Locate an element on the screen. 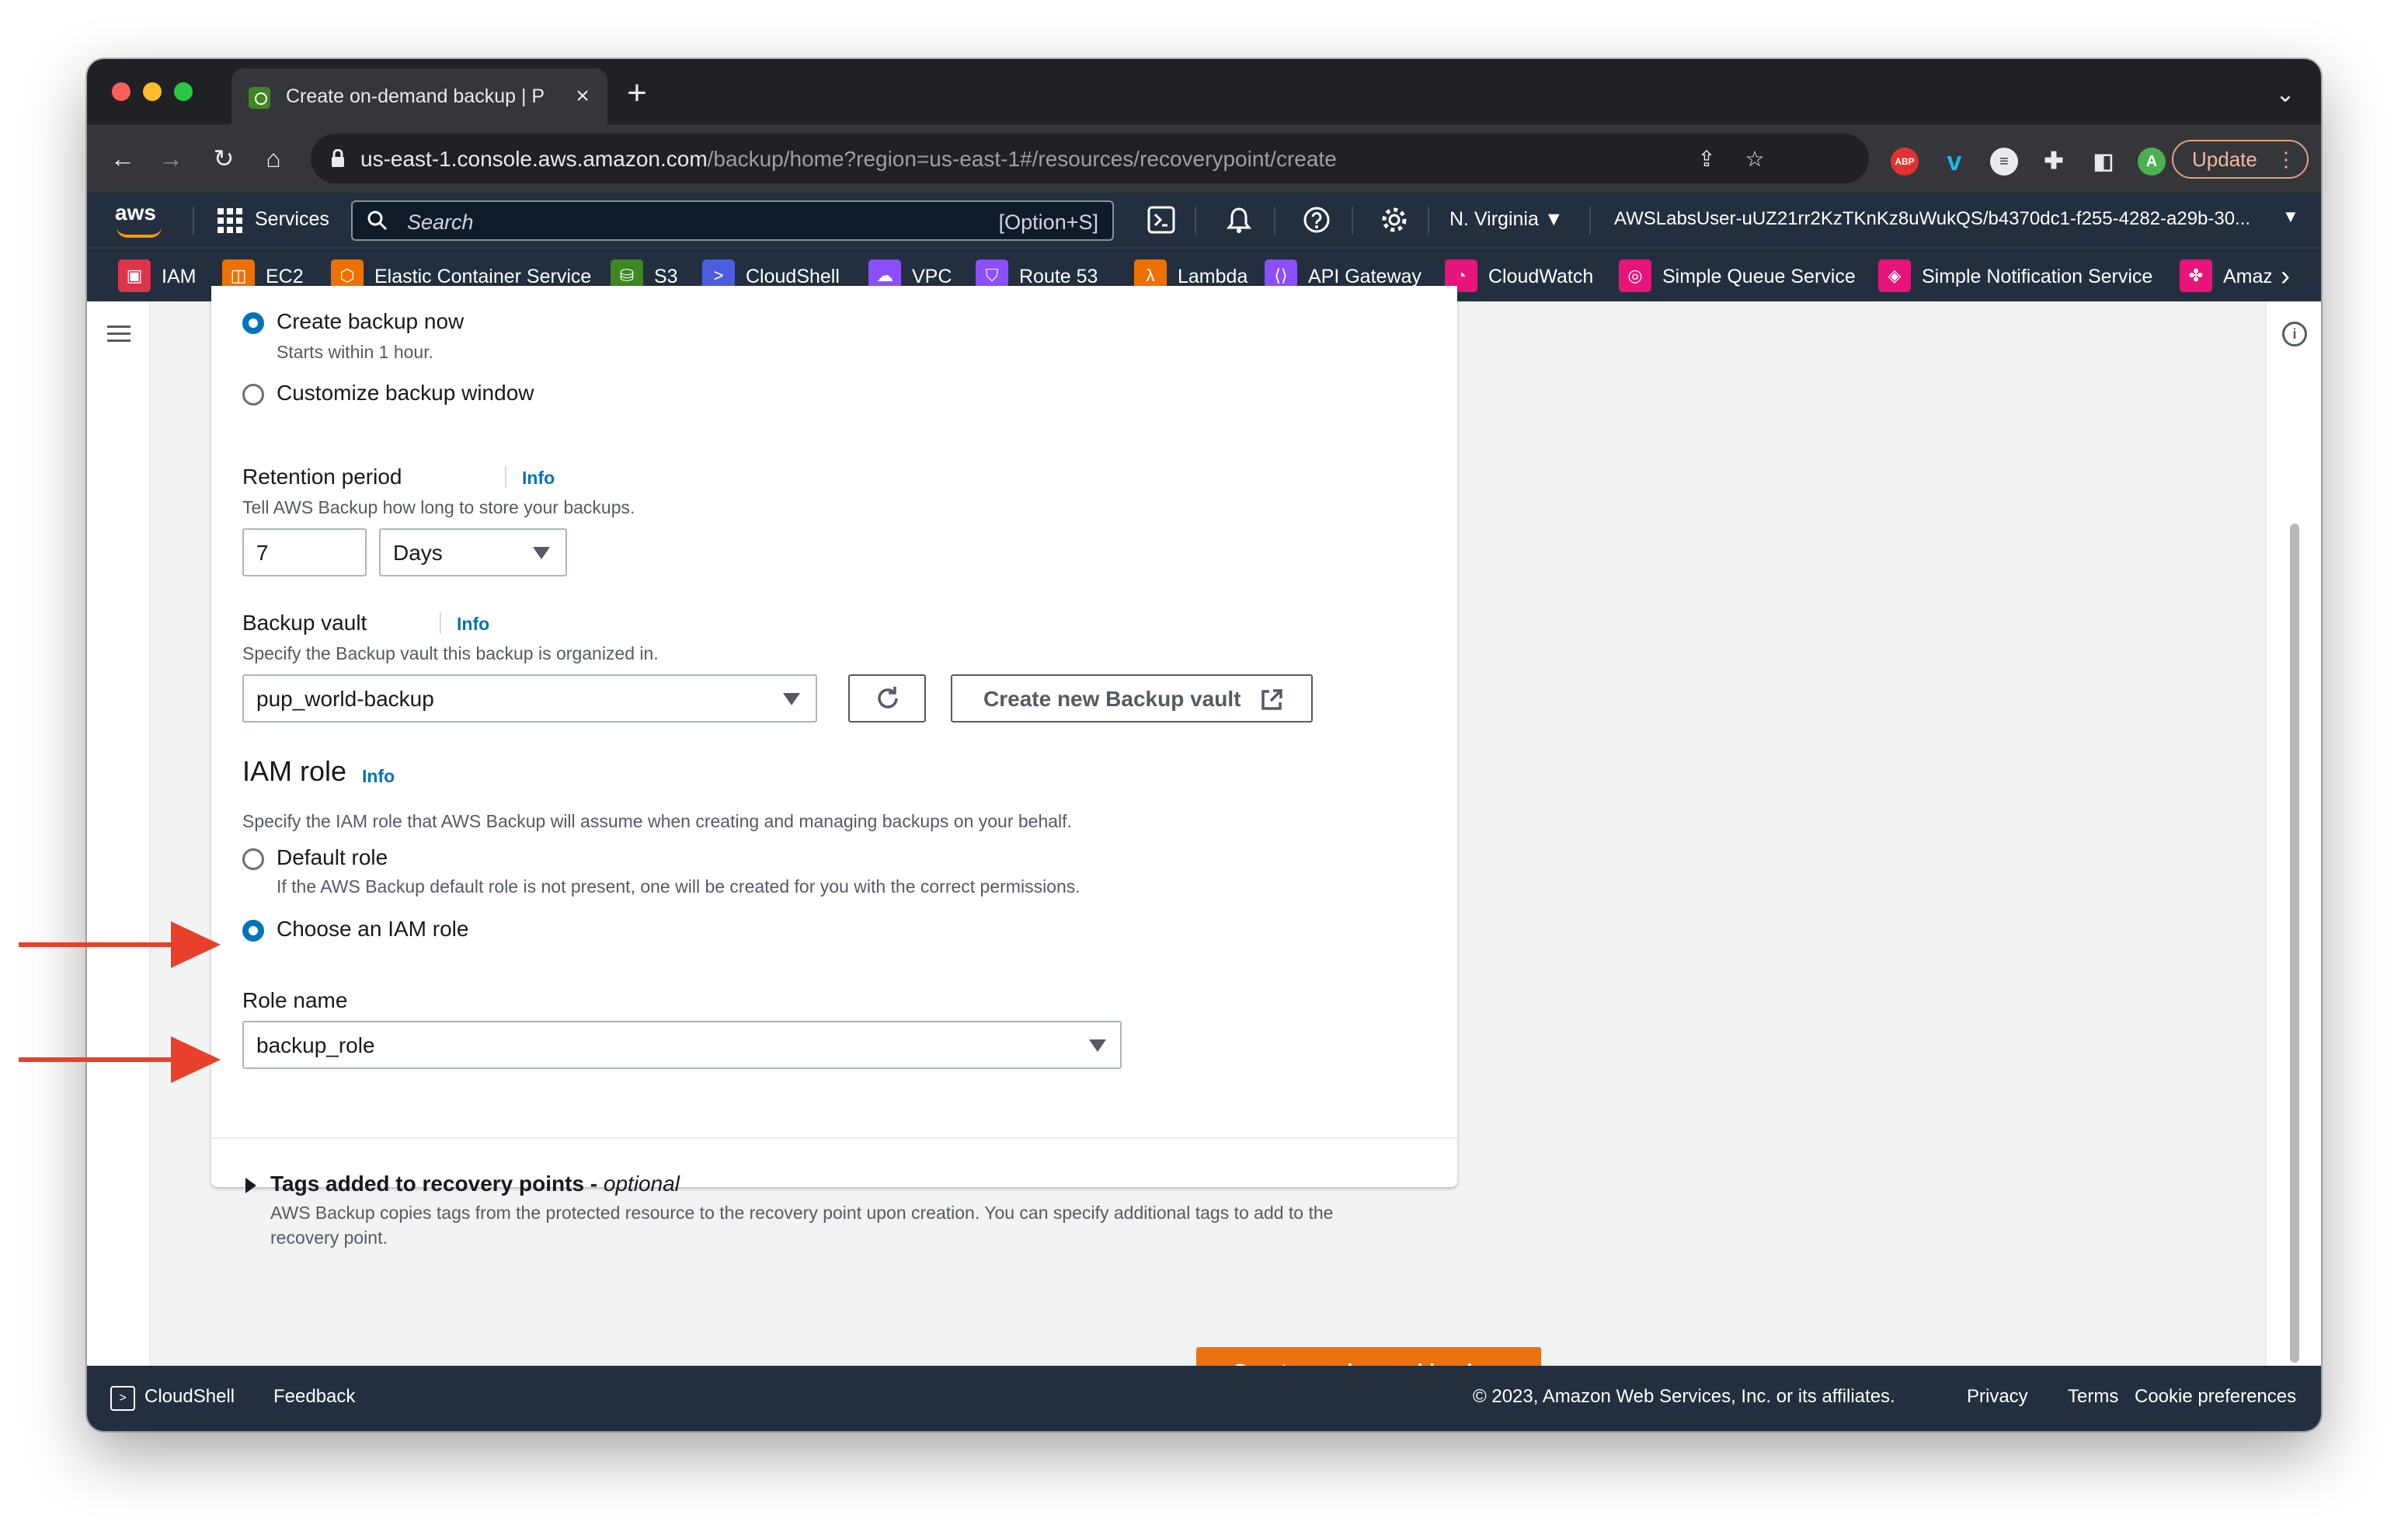 Image resolution: width=2408 pixels, height=1532 pixels. retention-info-link: Info is located at coordinates (538, 479).